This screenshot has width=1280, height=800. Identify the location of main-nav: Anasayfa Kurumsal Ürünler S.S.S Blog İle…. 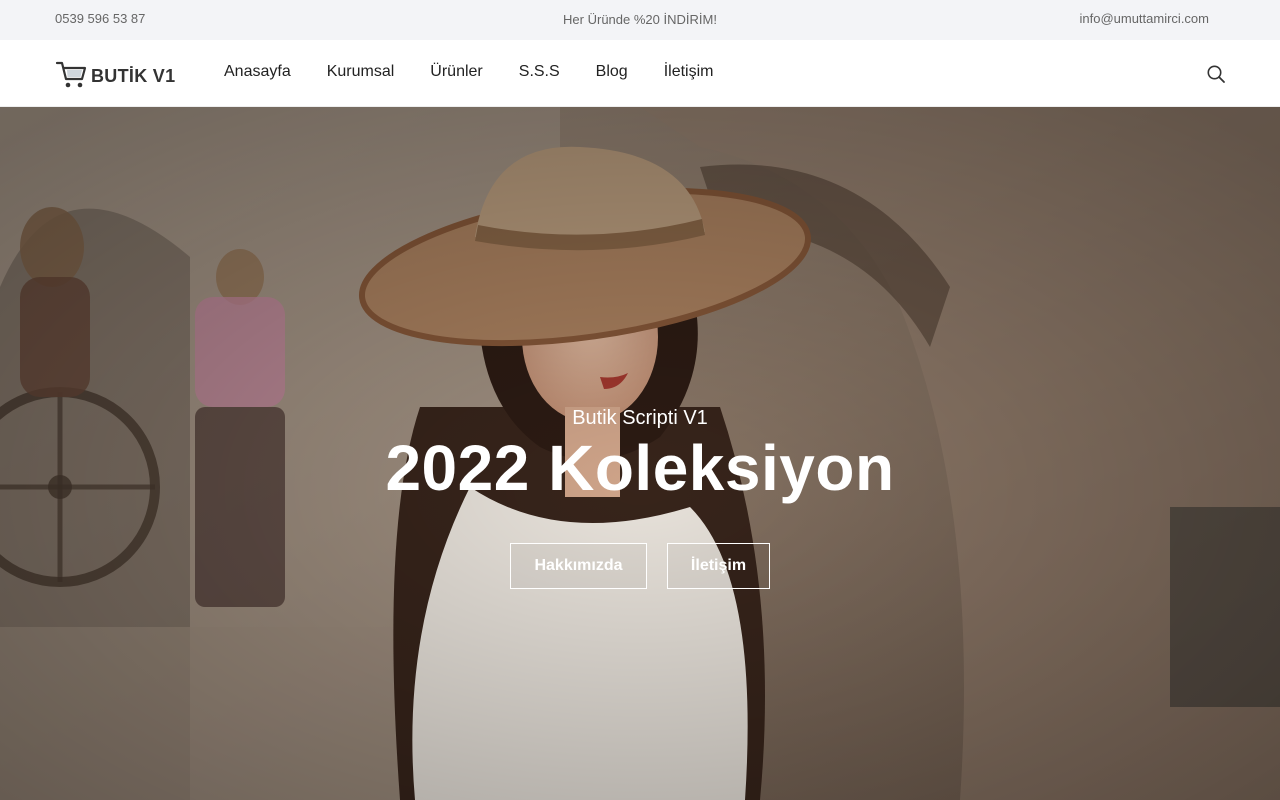
(486, 72).